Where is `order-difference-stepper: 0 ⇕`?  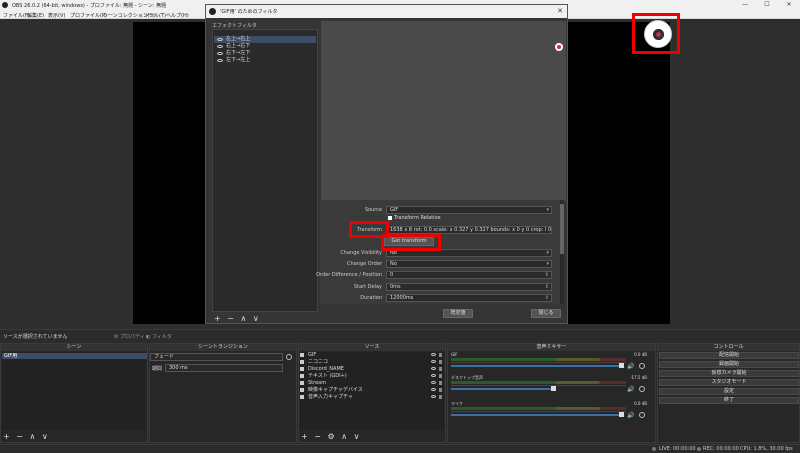
order-difference-stepper: 0 ⇕ is located at coordinates (469, 275).